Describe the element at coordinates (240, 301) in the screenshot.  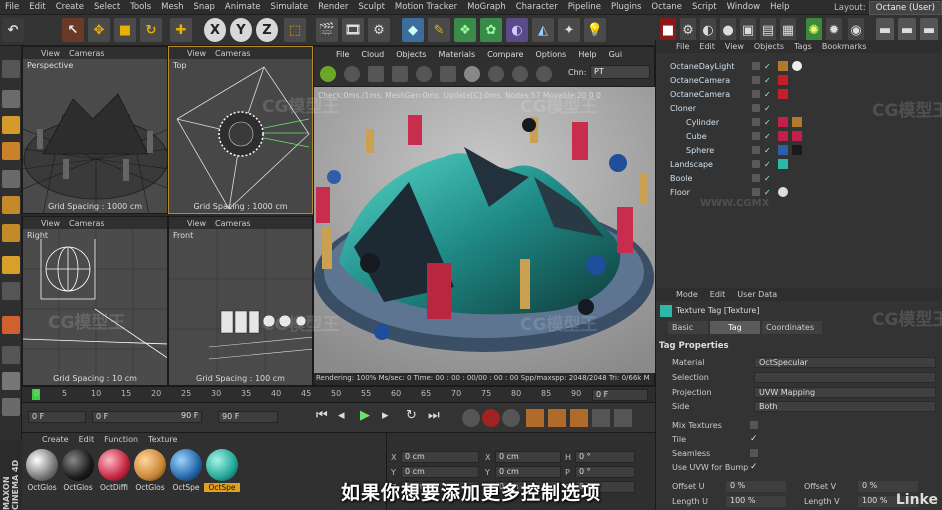
I see `viewport-front: View Cameras Front Grid Spacing : 100 cm` at that location.